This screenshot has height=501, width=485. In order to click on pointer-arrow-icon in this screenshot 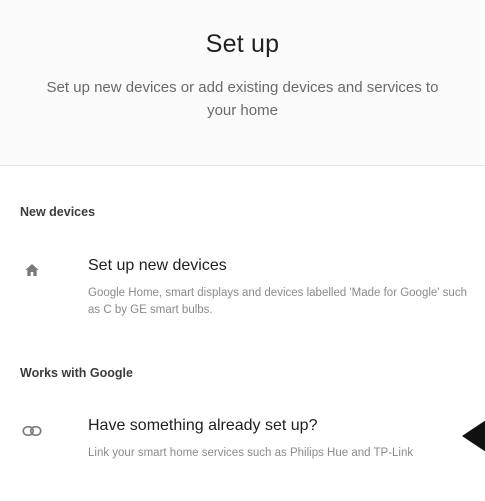, I will do `click(473, 436)`.